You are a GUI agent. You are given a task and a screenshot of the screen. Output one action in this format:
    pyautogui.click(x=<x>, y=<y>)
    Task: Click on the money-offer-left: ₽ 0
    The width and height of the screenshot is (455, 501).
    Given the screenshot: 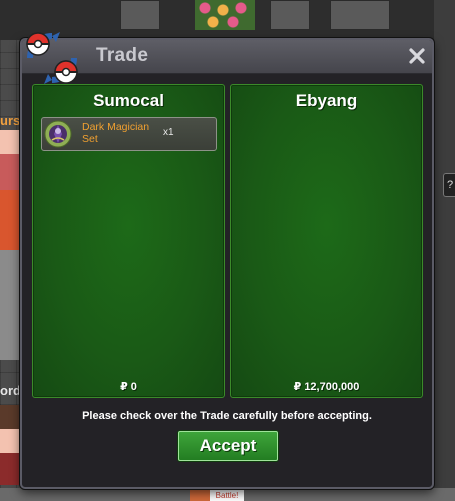 What is the action you would take?
    pyautogui.click(x=128, y=387)
    